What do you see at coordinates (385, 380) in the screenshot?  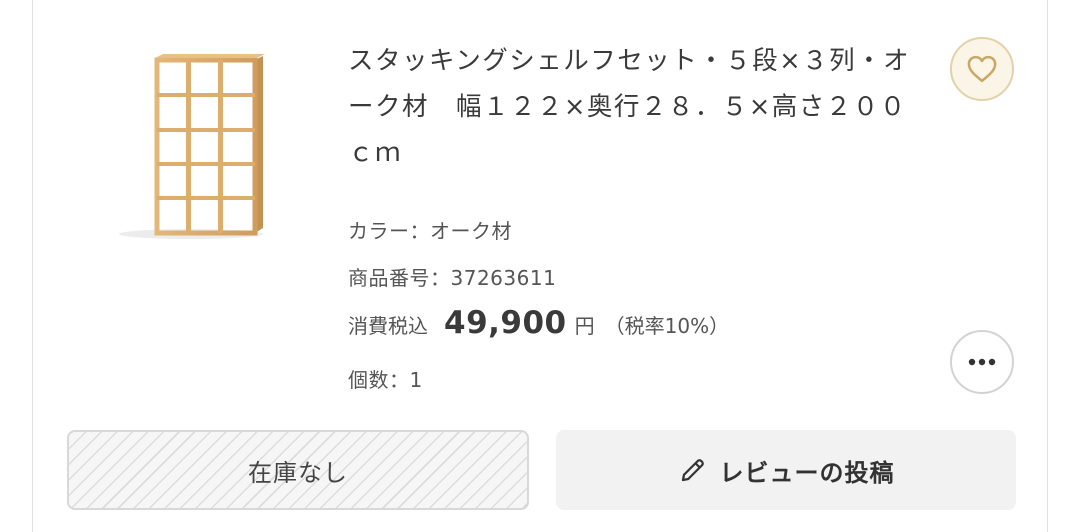 I see `product-quantity: 個数：1` at bounding box center [385, 380].